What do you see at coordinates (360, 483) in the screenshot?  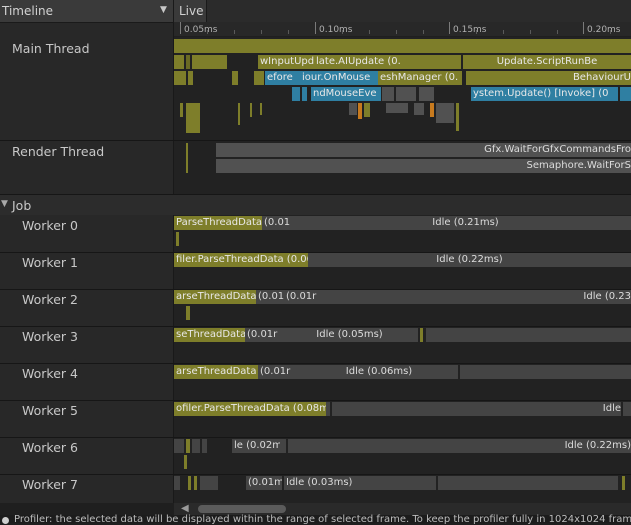 I see `idle-sample-bar: Idle (0.03ms)` at bounding box center [360, 483].